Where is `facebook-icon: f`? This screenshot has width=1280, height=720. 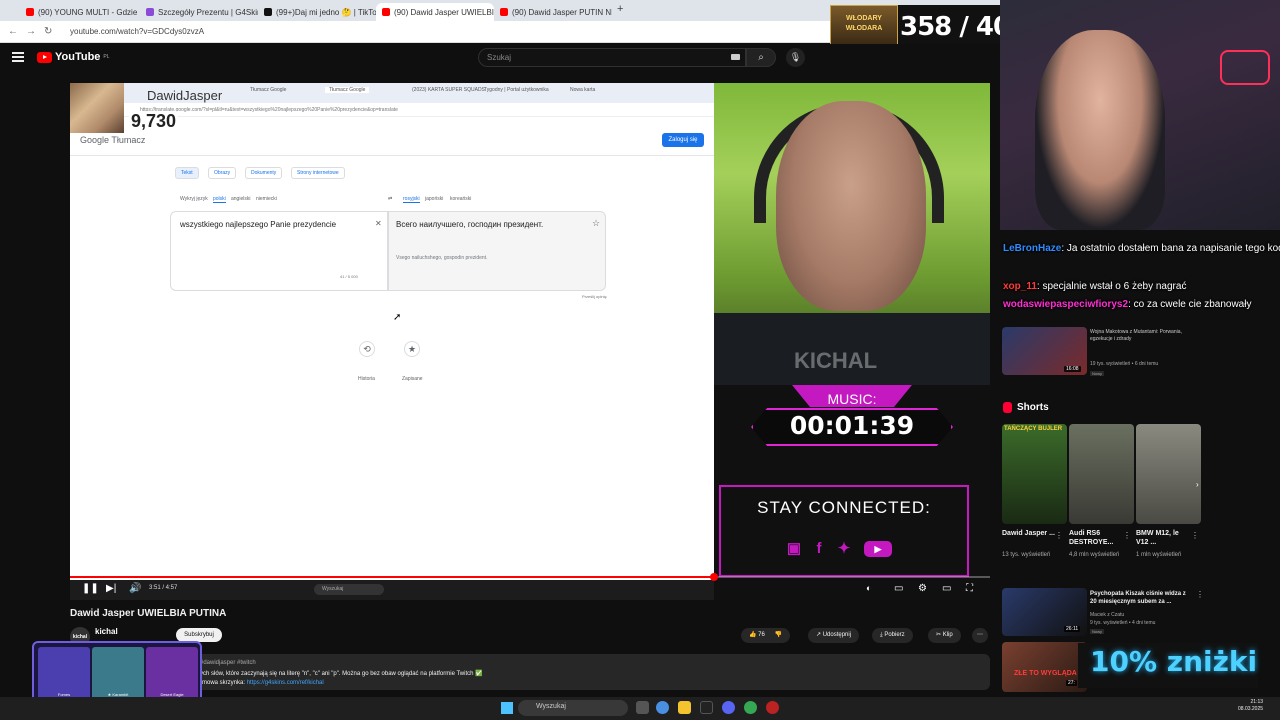
facebook-icon: f is located at coordinates (819, 548).